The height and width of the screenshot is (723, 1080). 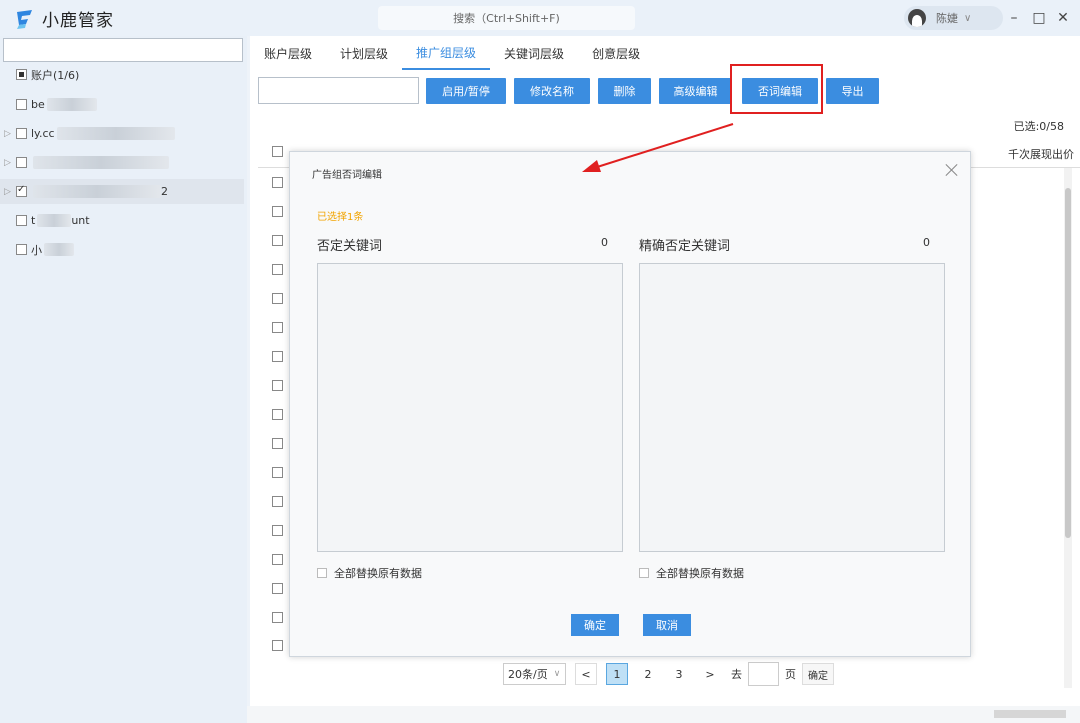 What do you see at coordinates (350, 246) in the screenshot?
I see `negative-keywords-label: 否定关键词` at bounding box center [350, 246].